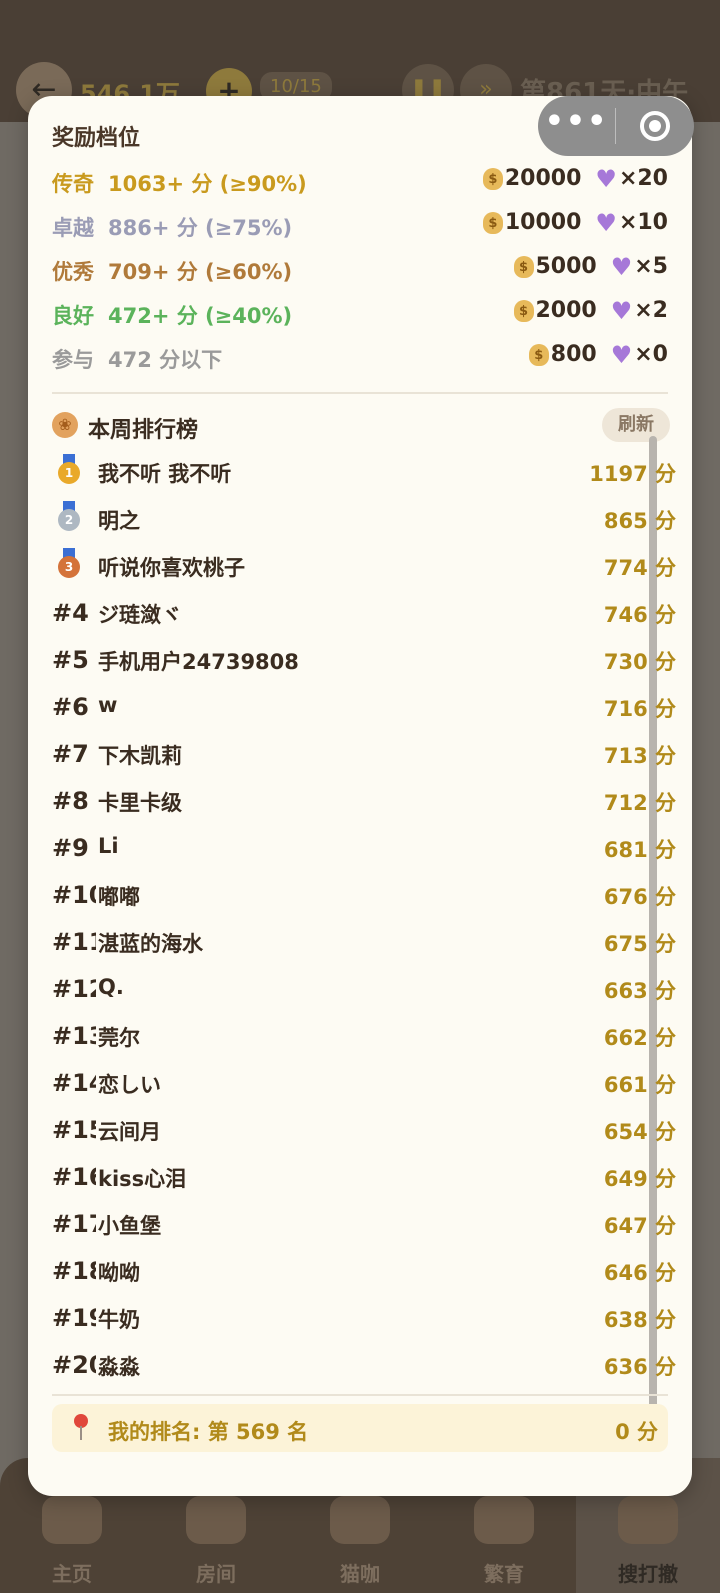 This screenshot has width=720, height=1593. I want to click on refresh-button: 刷新, so click(636, 425).